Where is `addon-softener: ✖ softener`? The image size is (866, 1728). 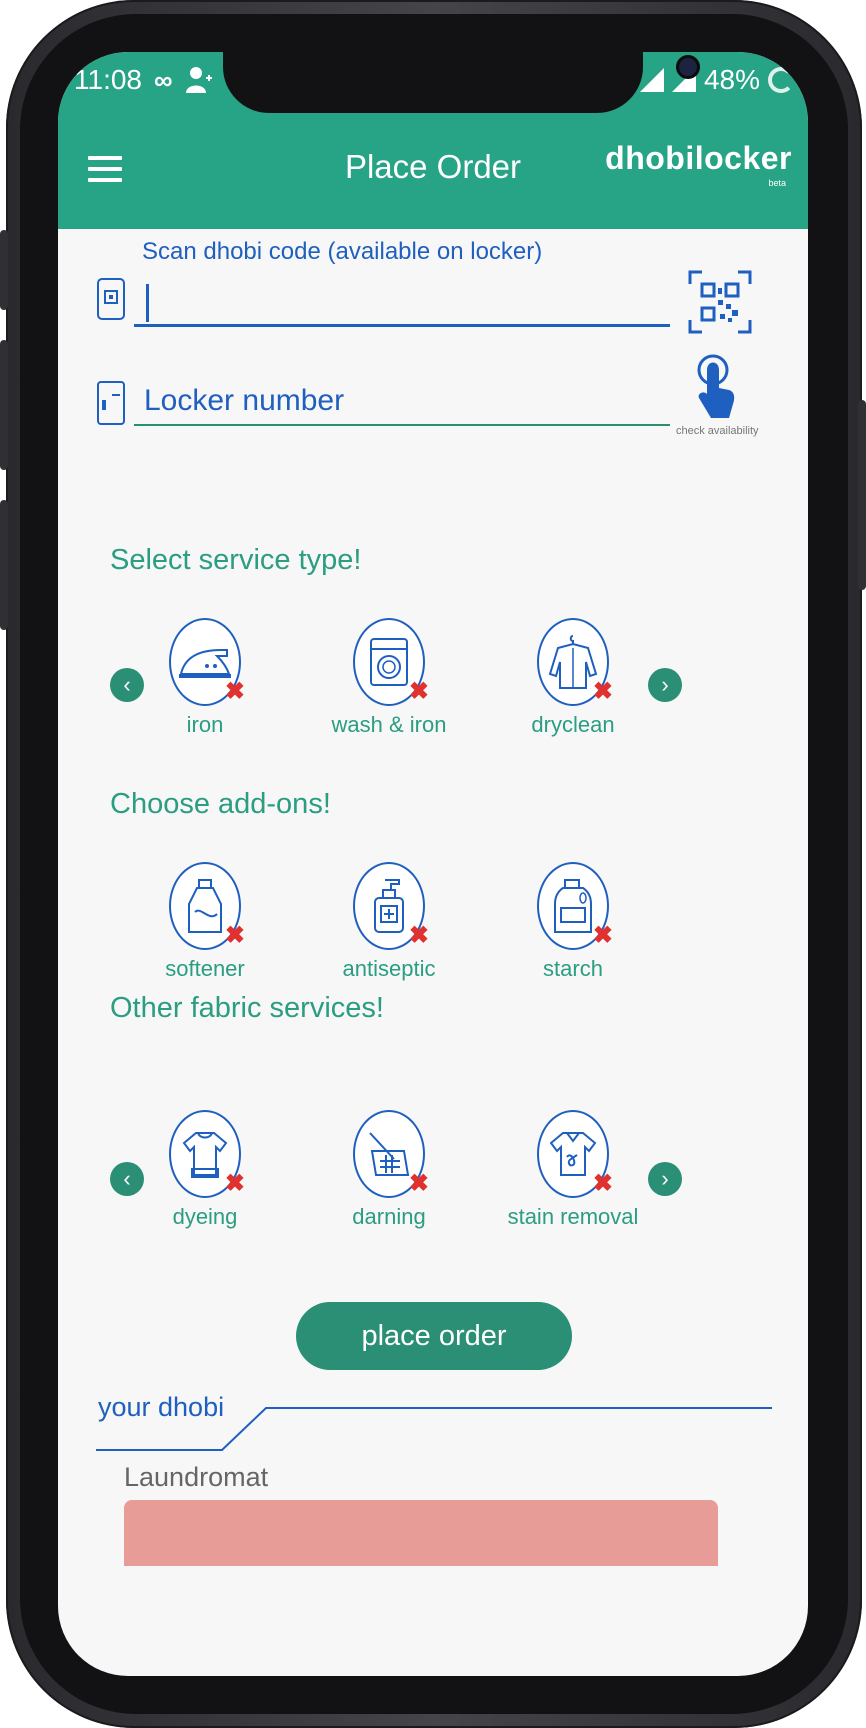 addon-softener: ✖ softener is located at coordinates (205, 922).